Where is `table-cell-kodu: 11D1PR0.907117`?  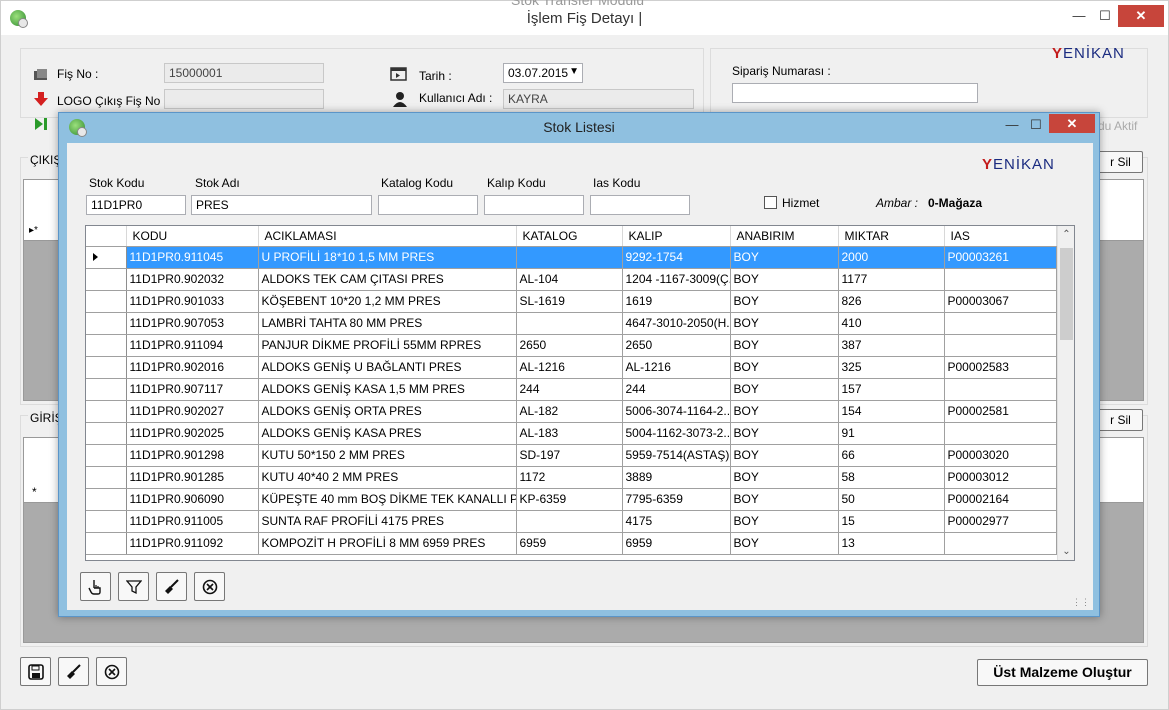 table-cell-kodu: 11D1PR0.907117 is located at coordinates (192, 389).